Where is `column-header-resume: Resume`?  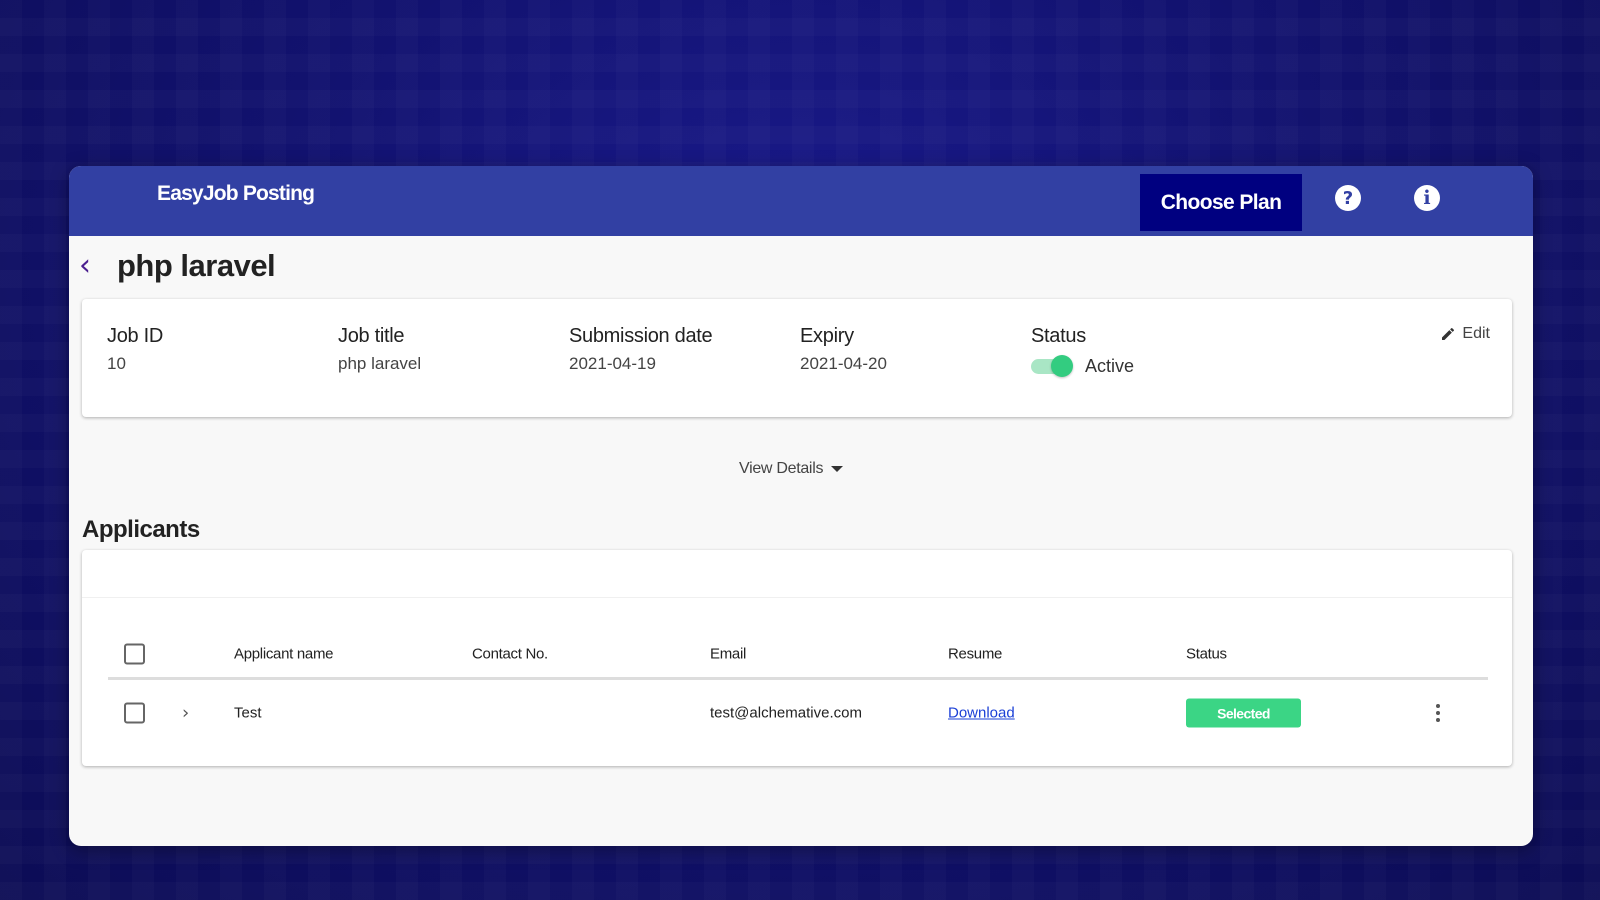
column-header-resume: Resume is located at coordinates (975, 653).